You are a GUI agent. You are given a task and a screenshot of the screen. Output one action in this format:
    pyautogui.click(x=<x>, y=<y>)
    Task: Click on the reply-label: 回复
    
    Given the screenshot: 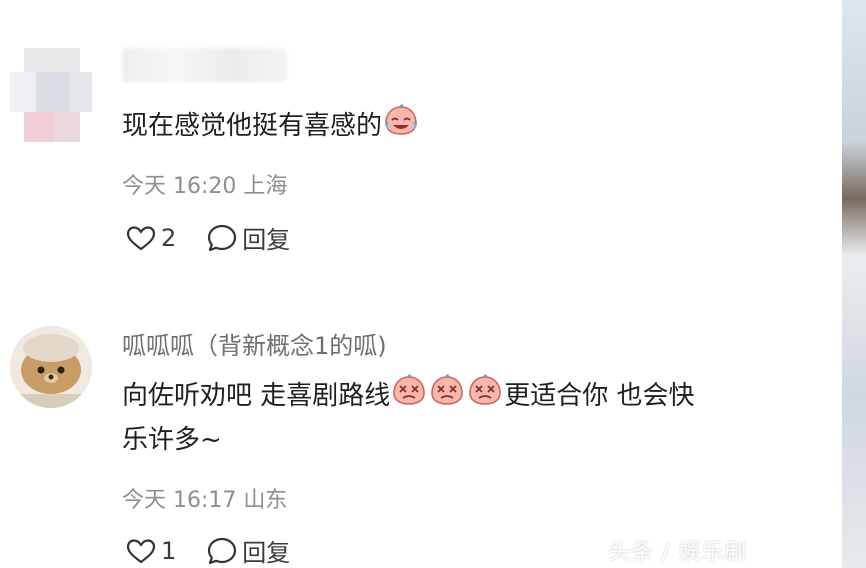 What is the action you would take?
    pyautogui.click(x=266, y=553)
    